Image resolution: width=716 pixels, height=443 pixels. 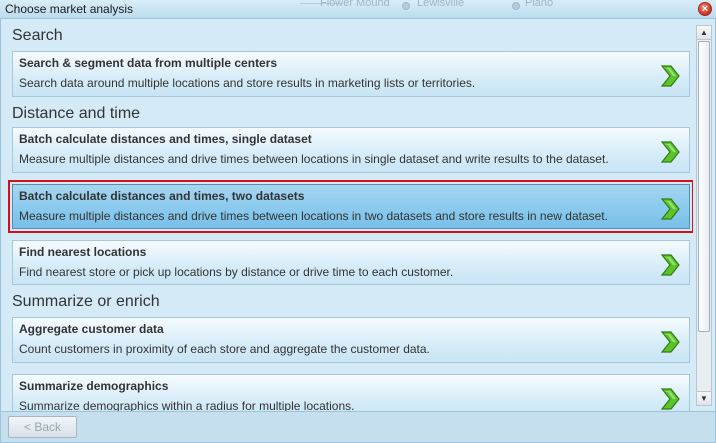 What do you see at coordinates (76, 113) in the screenshot?
I see `section-title-distance-time: Distance and time` at bounding box center [76, 113].